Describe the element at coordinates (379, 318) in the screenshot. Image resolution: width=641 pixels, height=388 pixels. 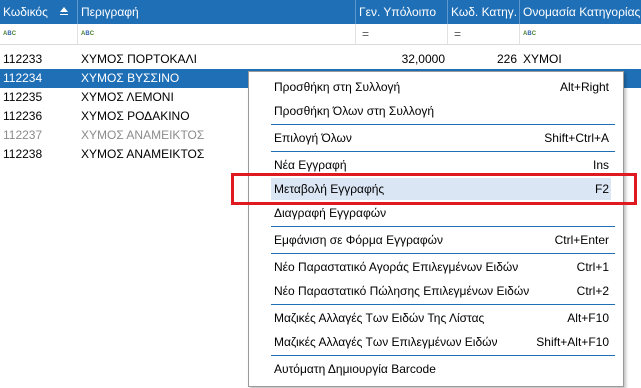
I see `menu-item-label: Μαζικές Αλλαγές Των Ειδών Της Λίστας` at that location.